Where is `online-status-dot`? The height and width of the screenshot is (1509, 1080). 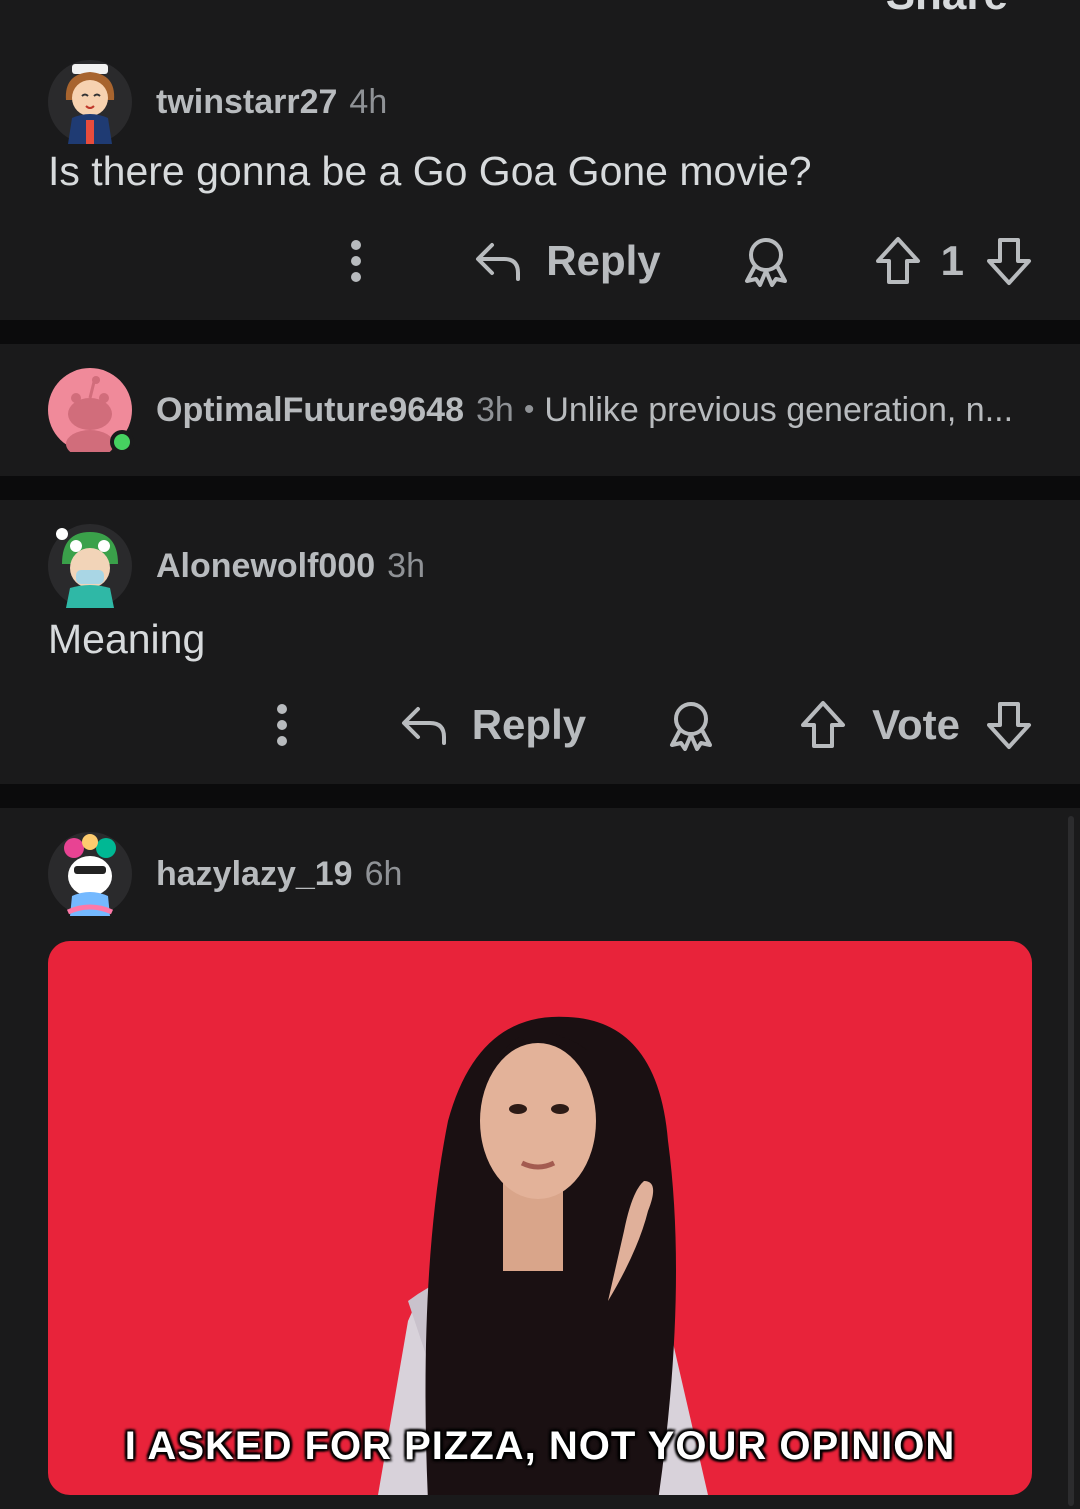
online-status-dot is located at coordinates (122, 442).